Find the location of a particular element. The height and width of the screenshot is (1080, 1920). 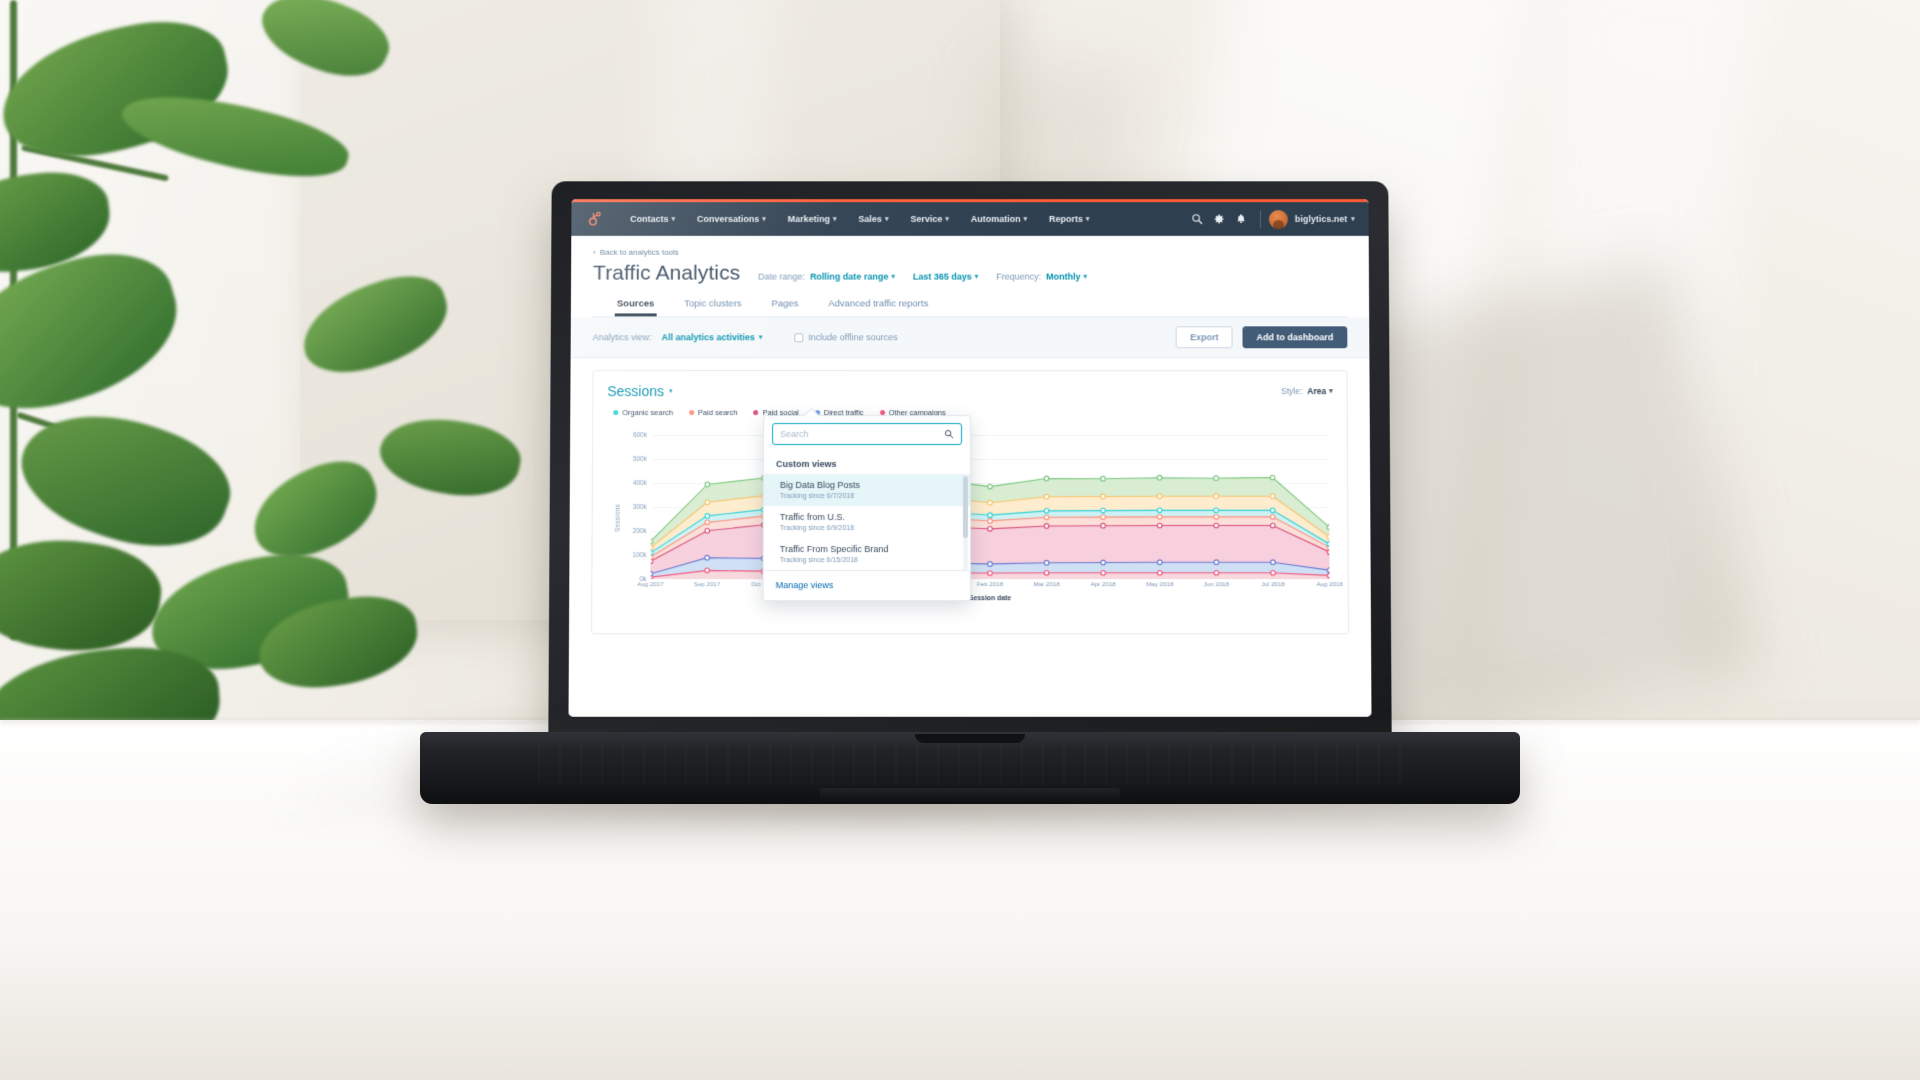

date-range-value: Rolling date range ▾ is located at coordinates (852, 277).